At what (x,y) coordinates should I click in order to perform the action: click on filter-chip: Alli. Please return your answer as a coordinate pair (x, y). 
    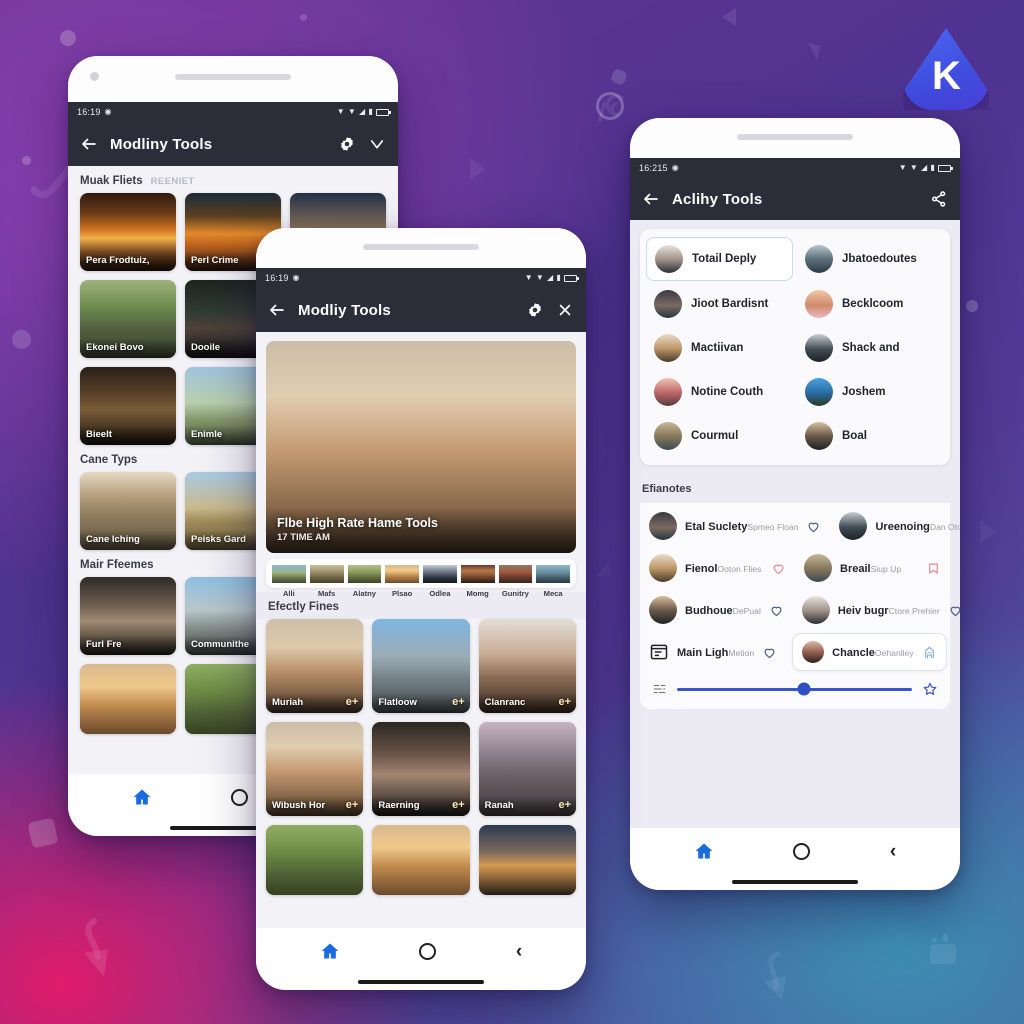
    Looking at the image, I should click on (289, 581).